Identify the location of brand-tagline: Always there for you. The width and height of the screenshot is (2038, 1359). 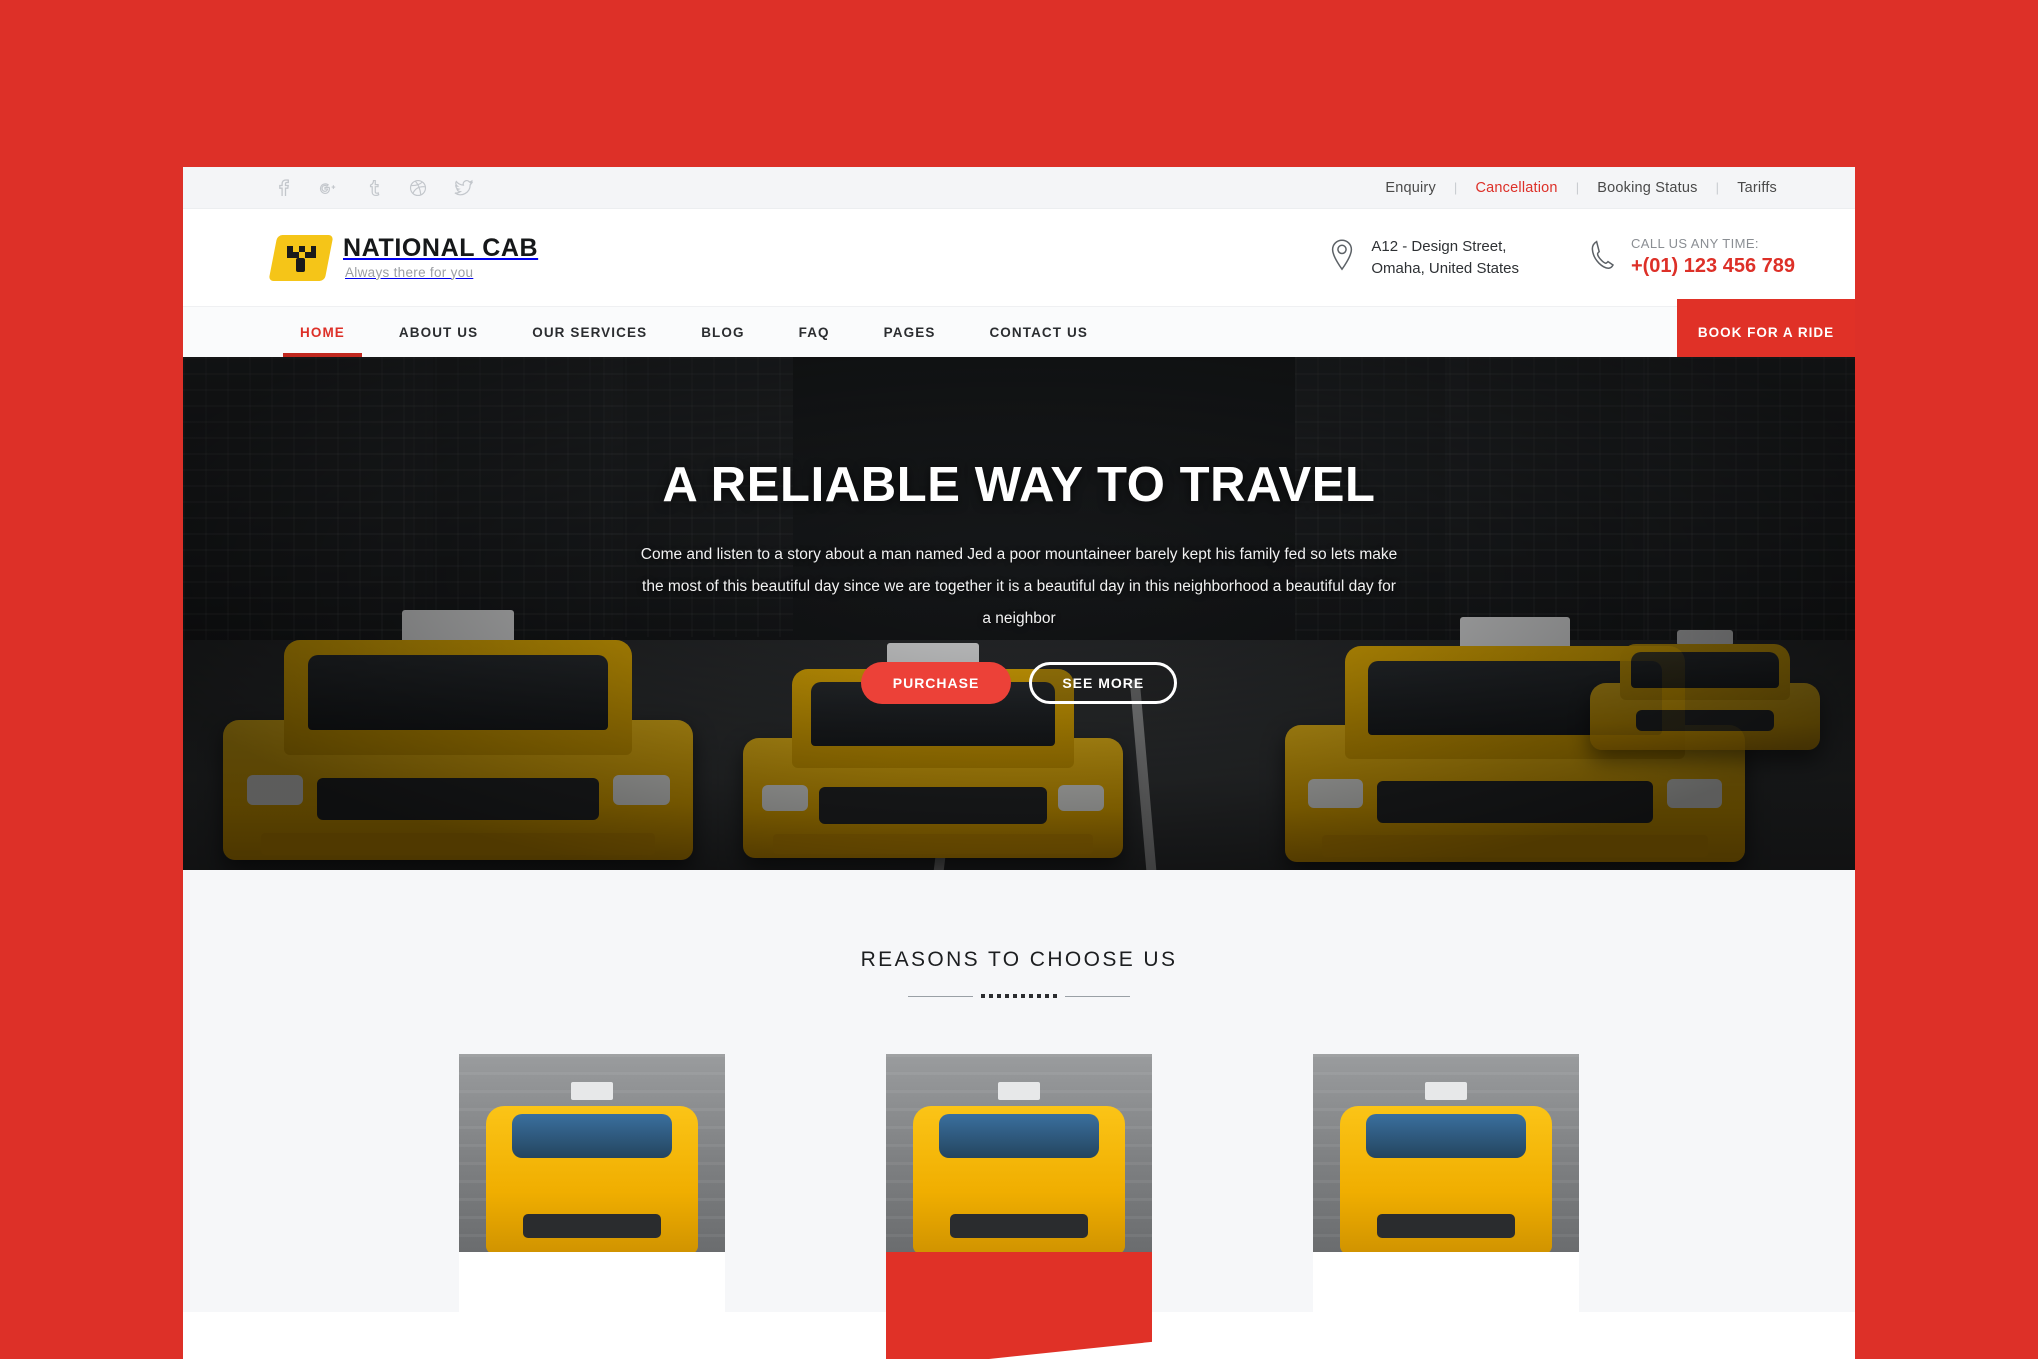
(409, 272).